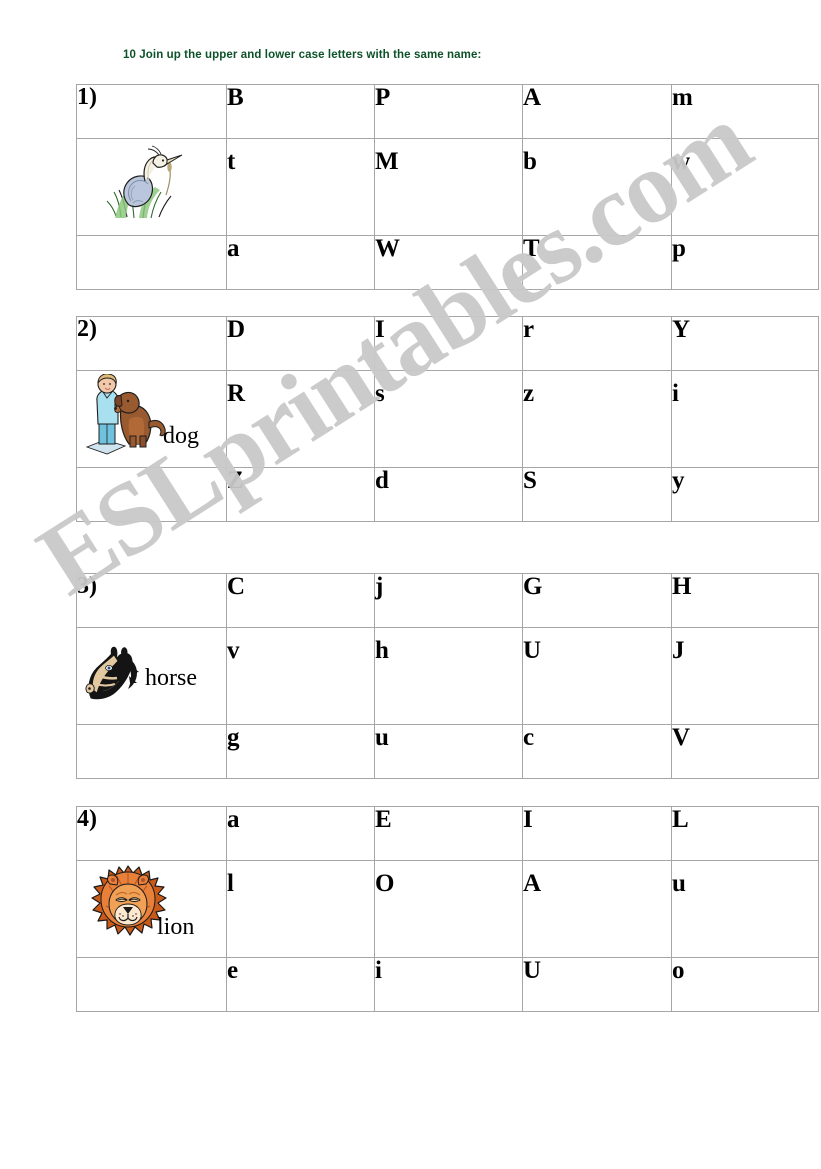  I want to click on table-row: 4) a E I L, so click(447, 833).